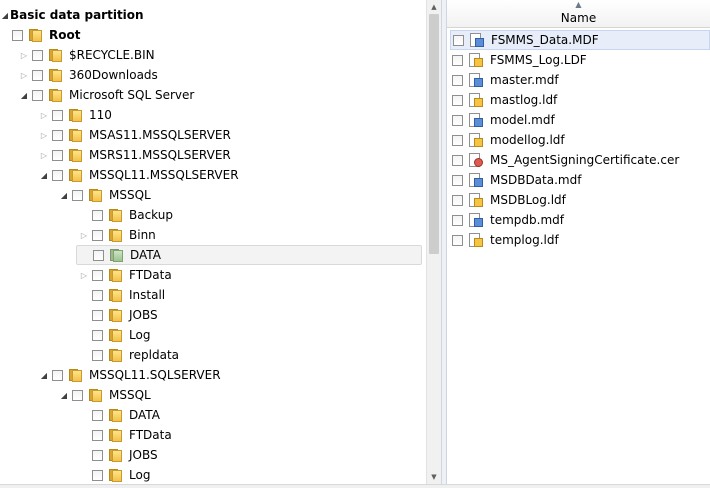 This screenshot has width=710, height=488. Describe the element at coordinates (213, 175) in the screenshot. I see `tree-row: ◢ MSSQL11.MSSQLSERVER` at that location.